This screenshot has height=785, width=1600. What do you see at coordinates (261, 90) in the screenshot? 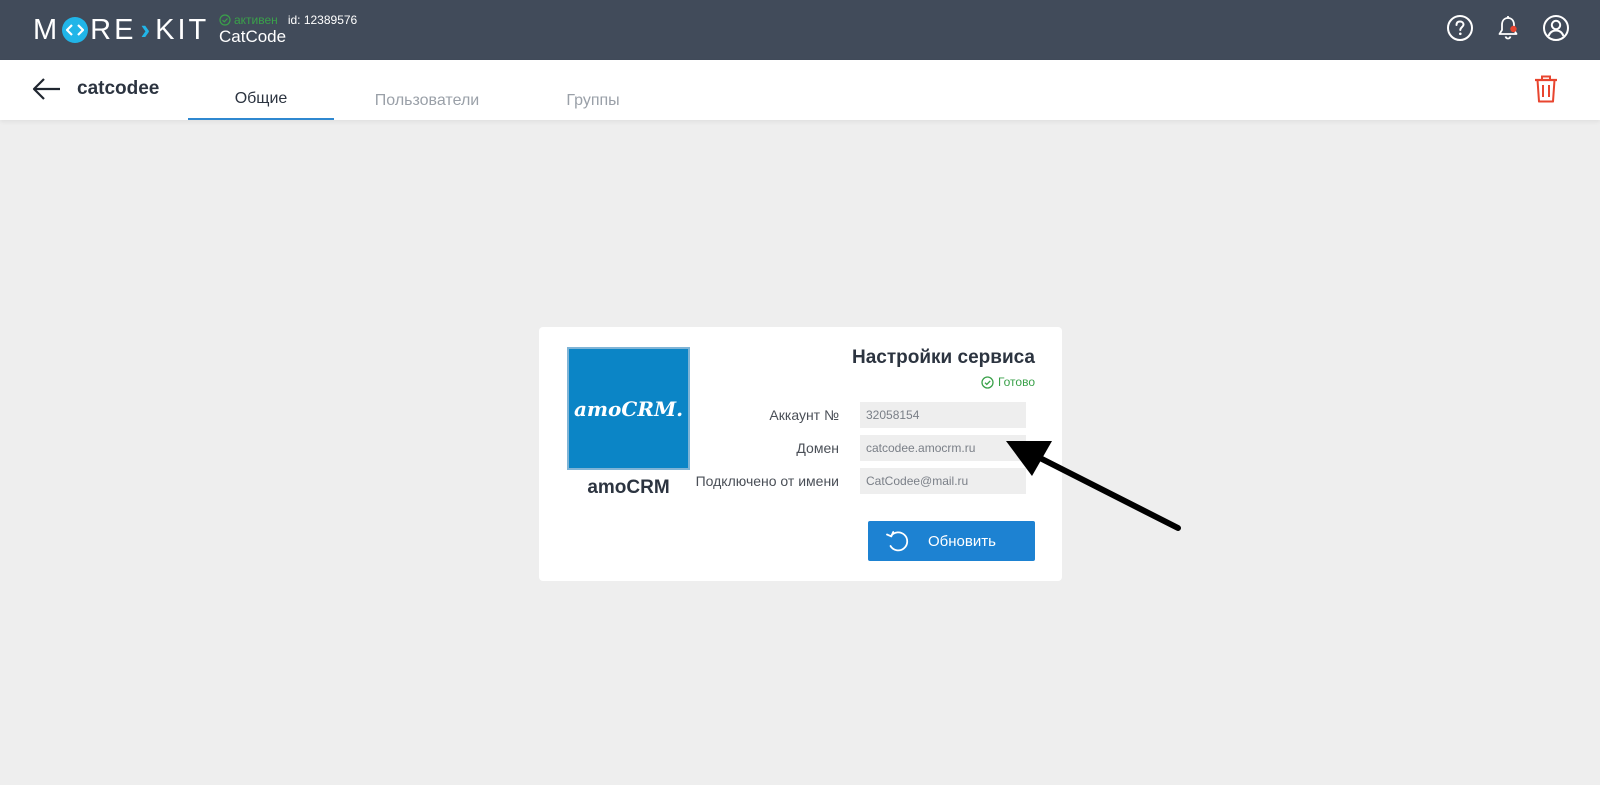
I see `tab-general: Общие` at bounding box center [261, 90].